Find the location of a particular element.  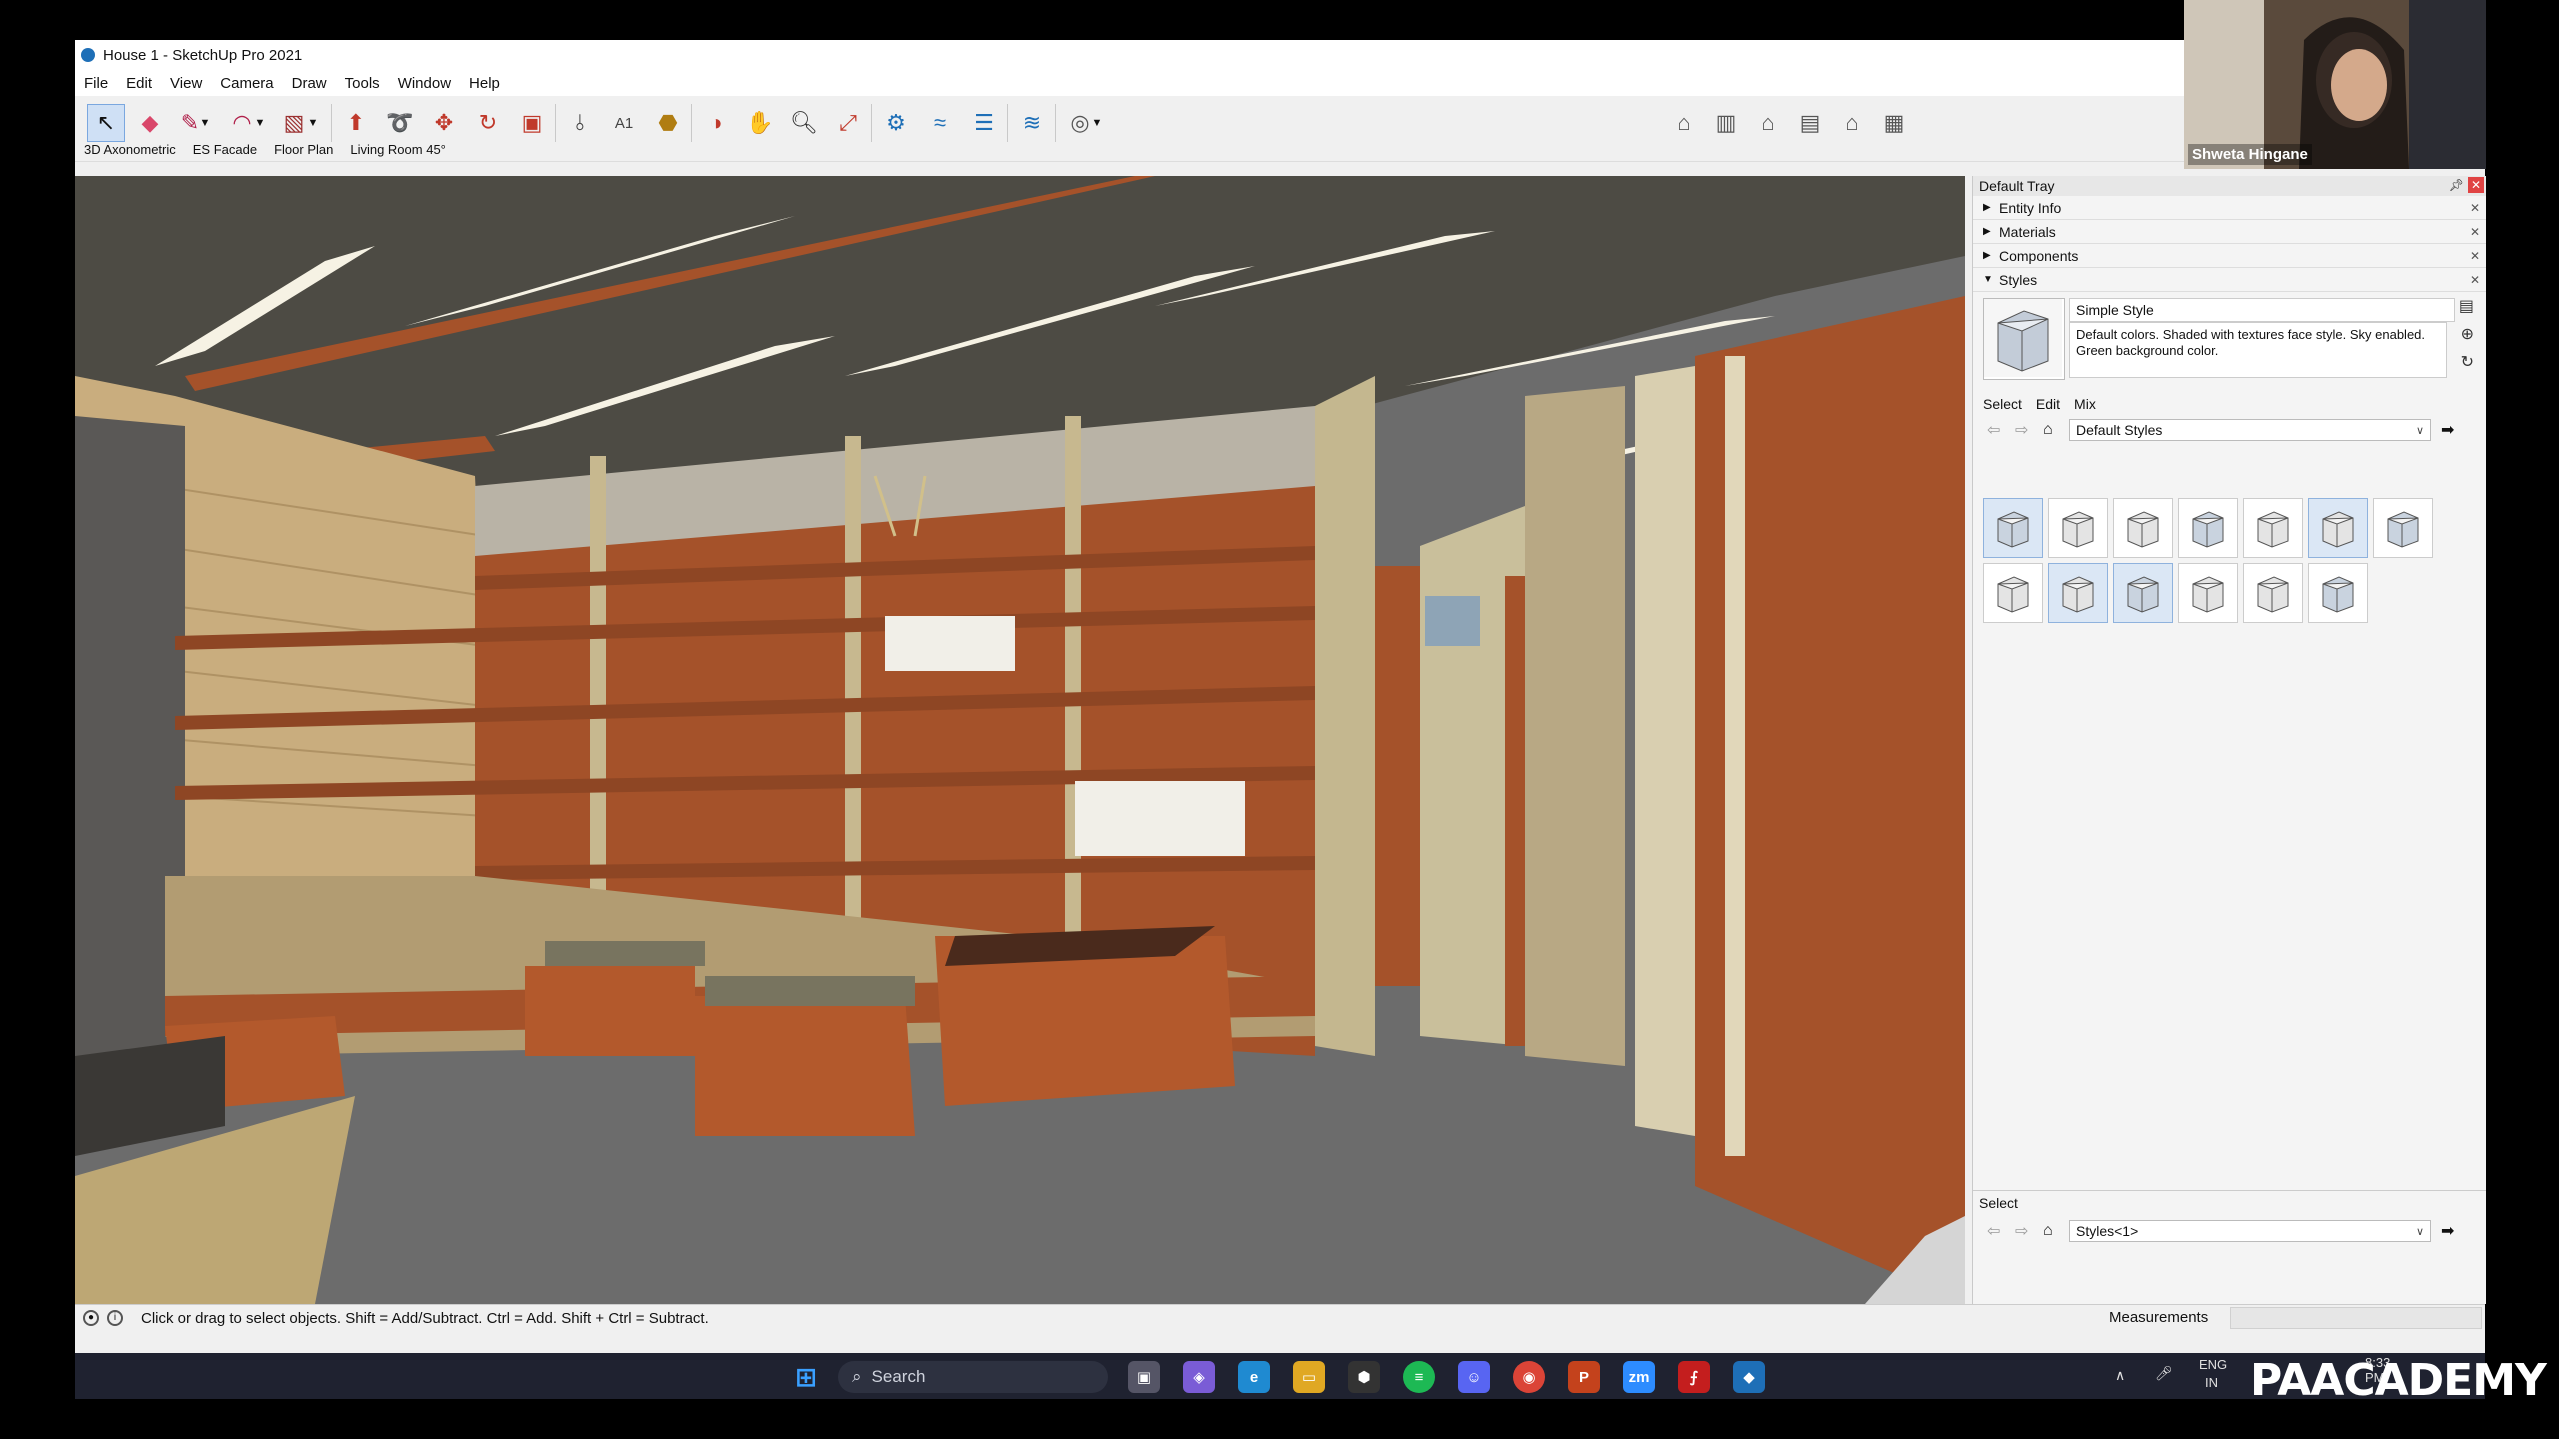

layers-icon: ☰ is located at coordinates (984, 123).